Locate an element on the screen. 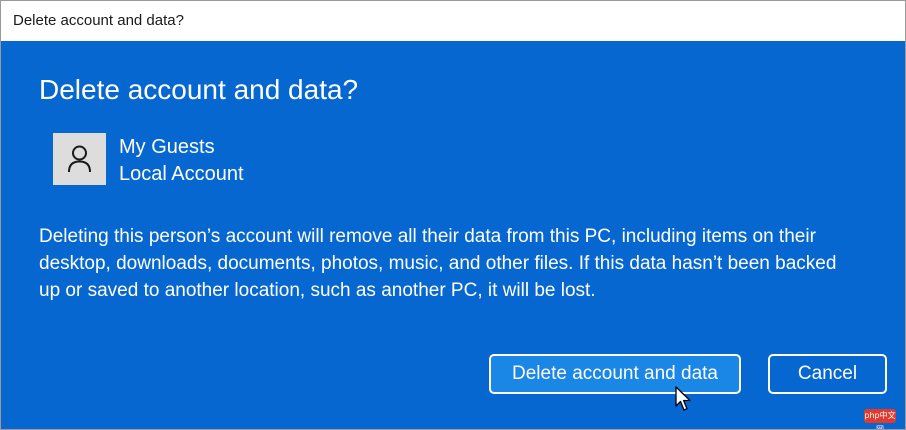  cancel-button: Cancel is located at coordinates (827, 374).